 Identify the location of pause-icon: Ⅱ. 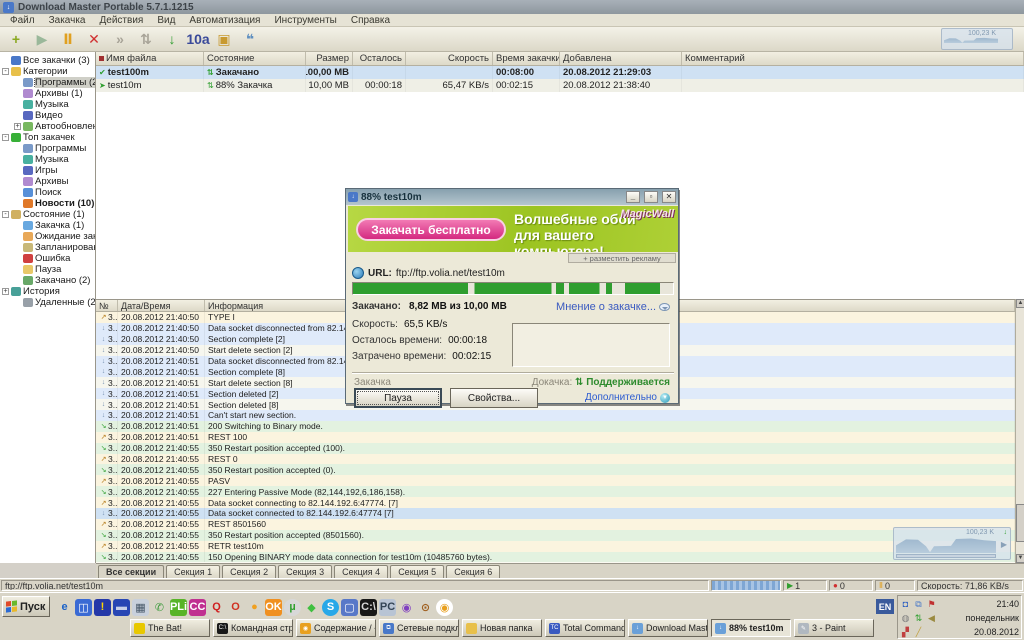
(68, 39).